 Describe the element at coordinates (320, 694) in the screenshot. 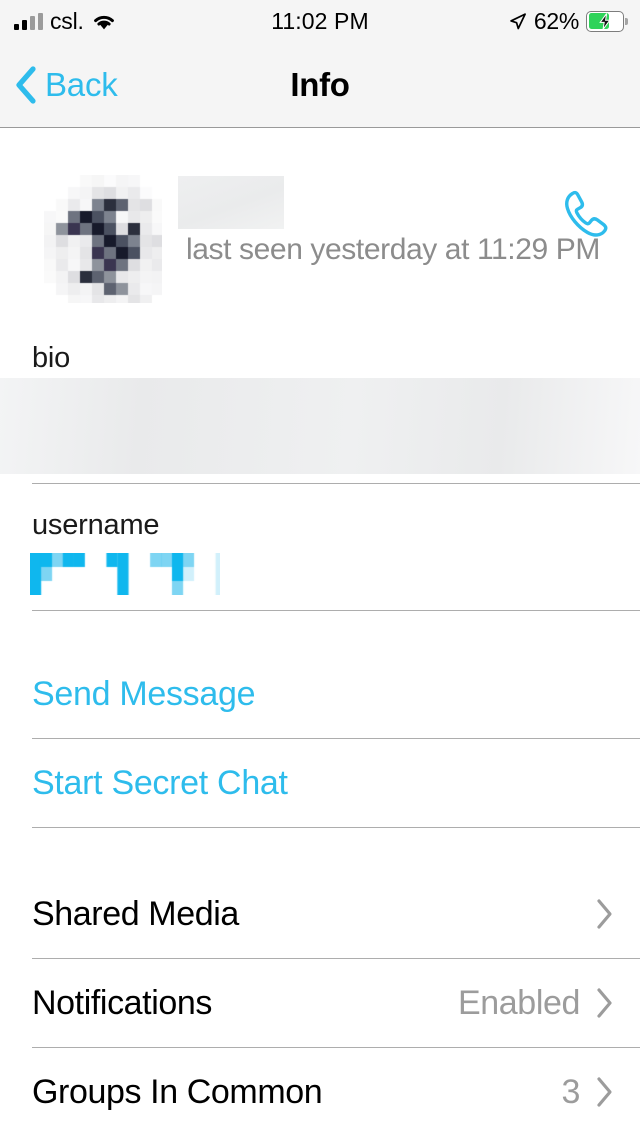

I see `send-message-row: Send Message` at that location.